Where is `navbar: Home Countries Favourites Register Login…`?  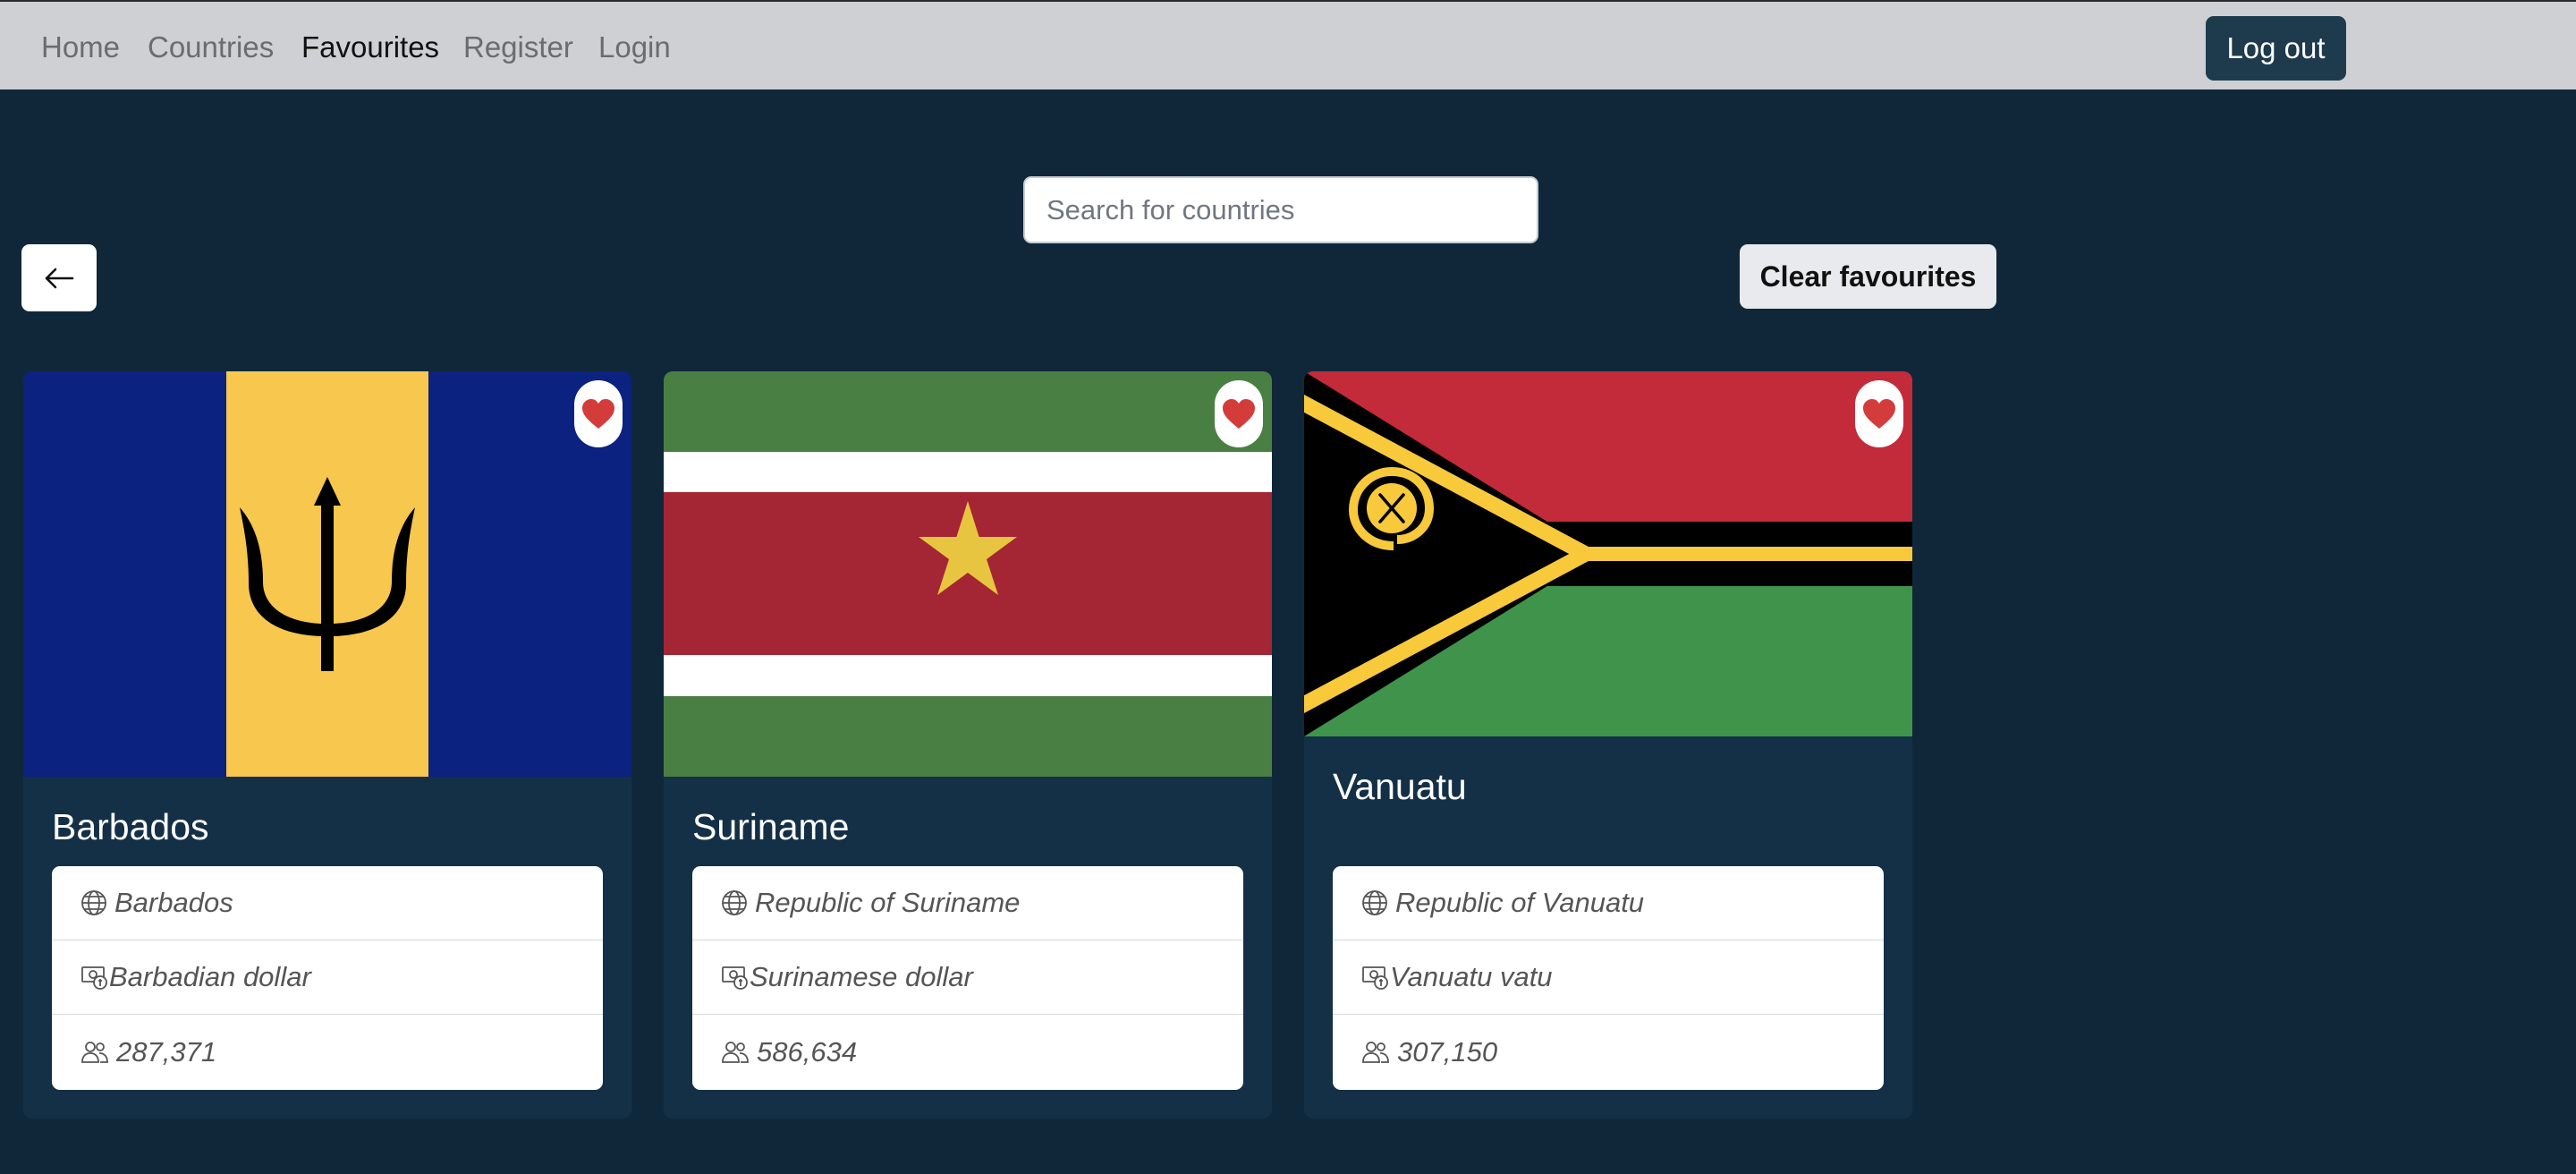 navbar: Home Countries Favourites Register Login… is located at coordinates (1288, 44).